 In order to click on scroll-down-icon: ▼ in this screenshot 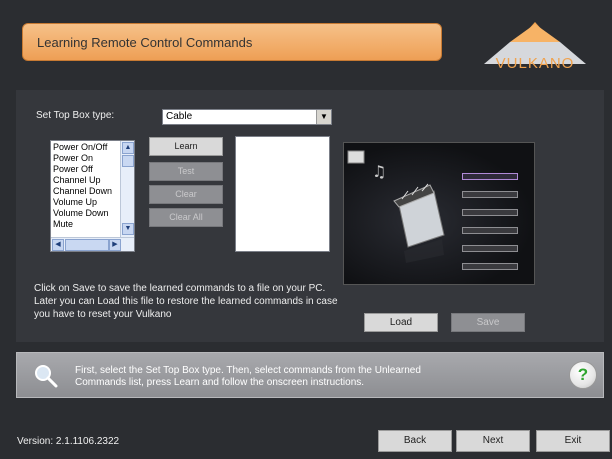, I will do `click(128, 229)`.